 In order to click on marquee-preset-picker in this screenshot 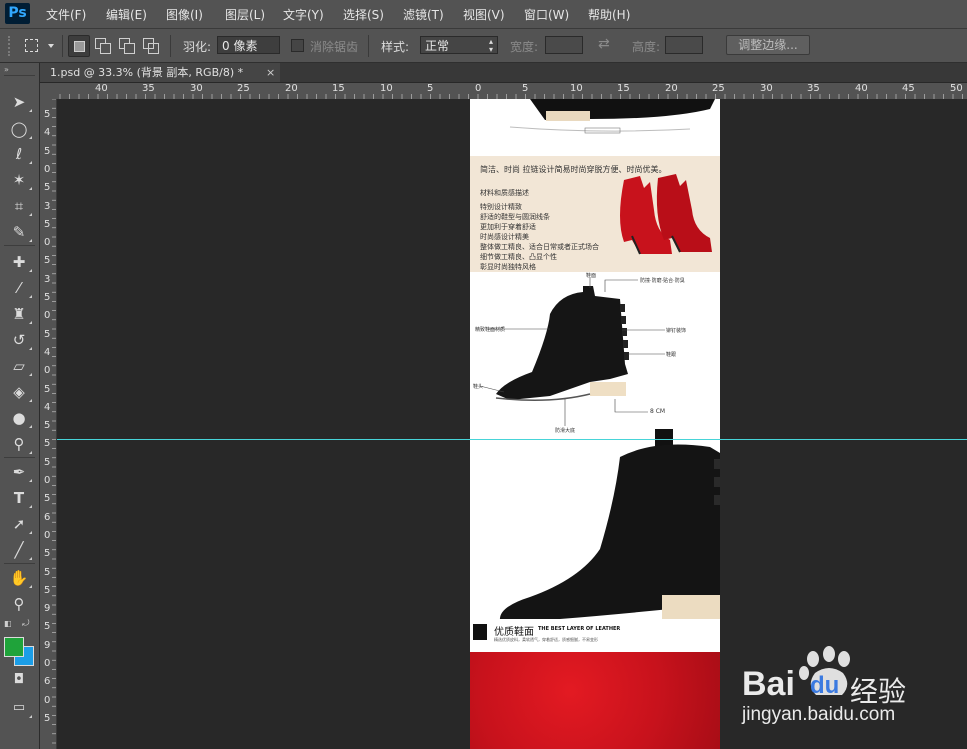, I will do `click(38, 45)`.